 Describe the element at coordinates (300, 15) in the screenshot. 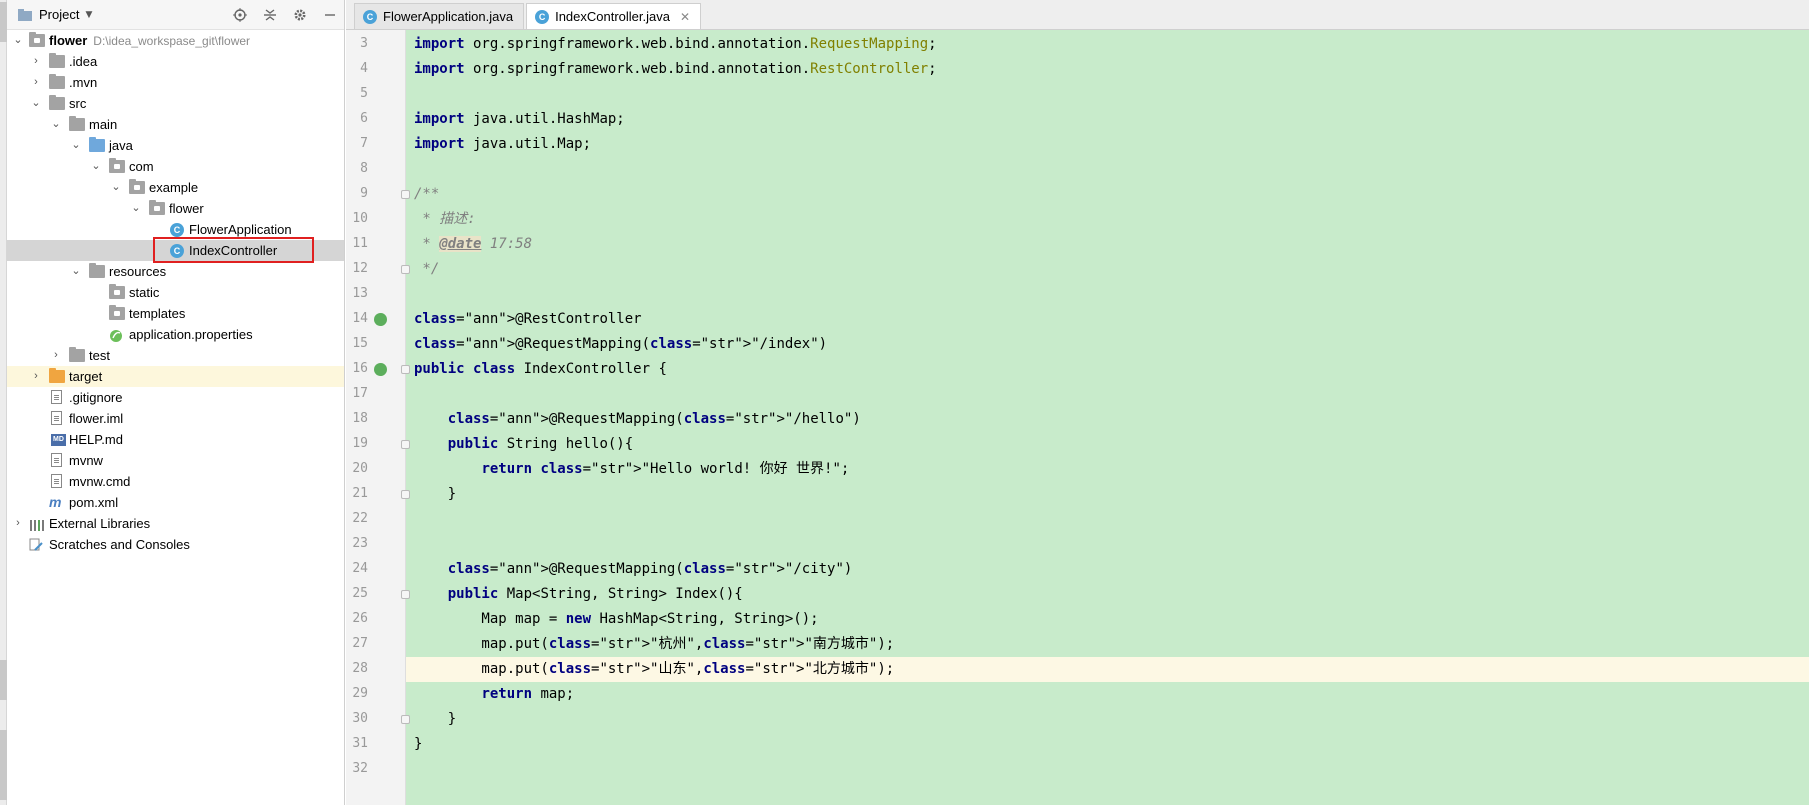

I see `gear-icon` at that location.